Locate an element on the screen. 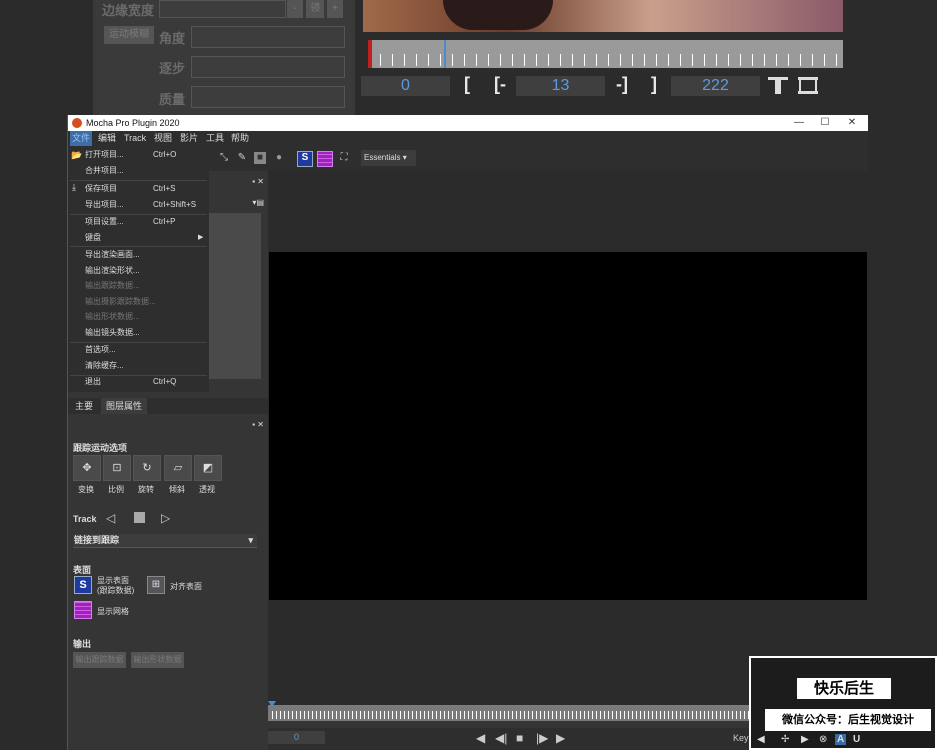 The image size is (937, 750). brush-tool-icon: ✎ is located at coordinates (242, 158).